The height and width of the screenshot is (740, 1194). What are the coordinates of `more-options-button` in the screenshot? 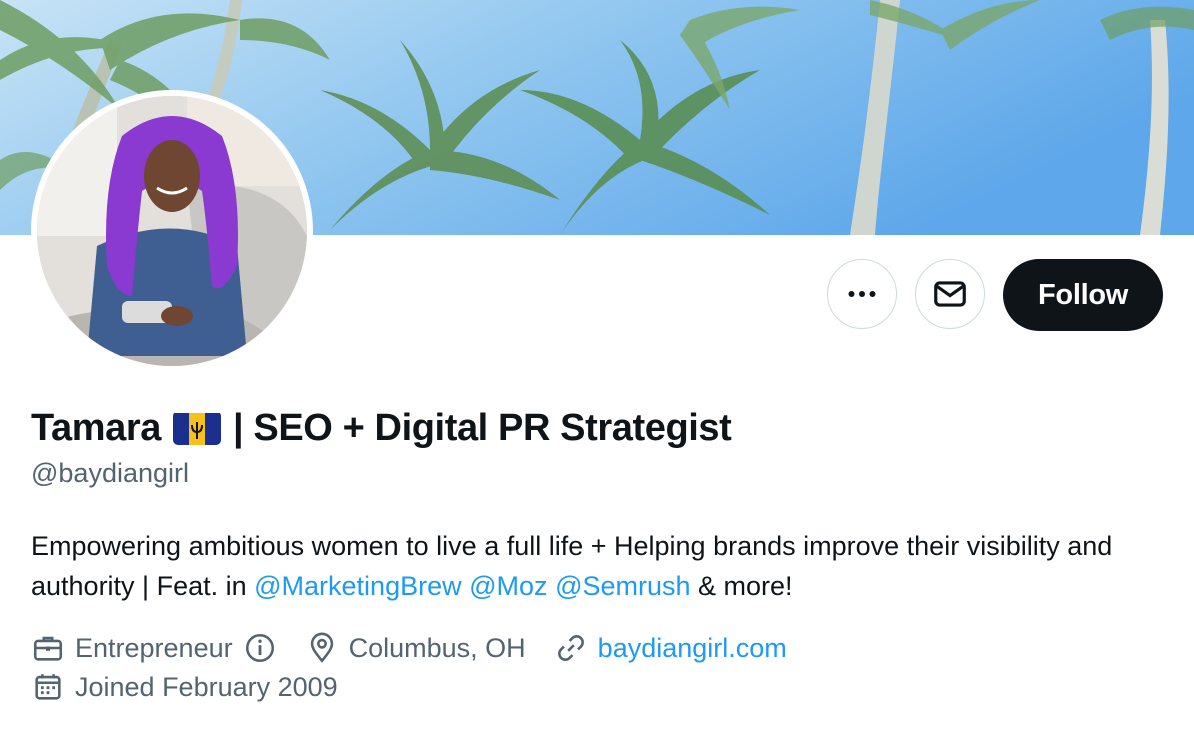 It's located at (862, 294).